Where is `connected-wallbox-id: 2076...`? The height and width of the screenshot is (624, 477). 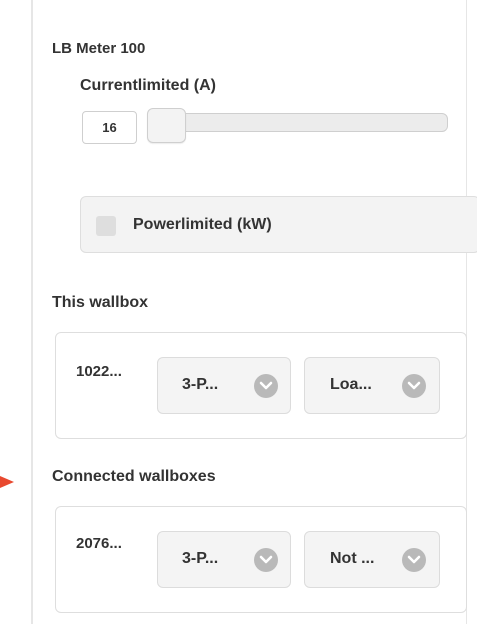 connected-wallbox-id: 2076... is located at coordinates (99, 543).